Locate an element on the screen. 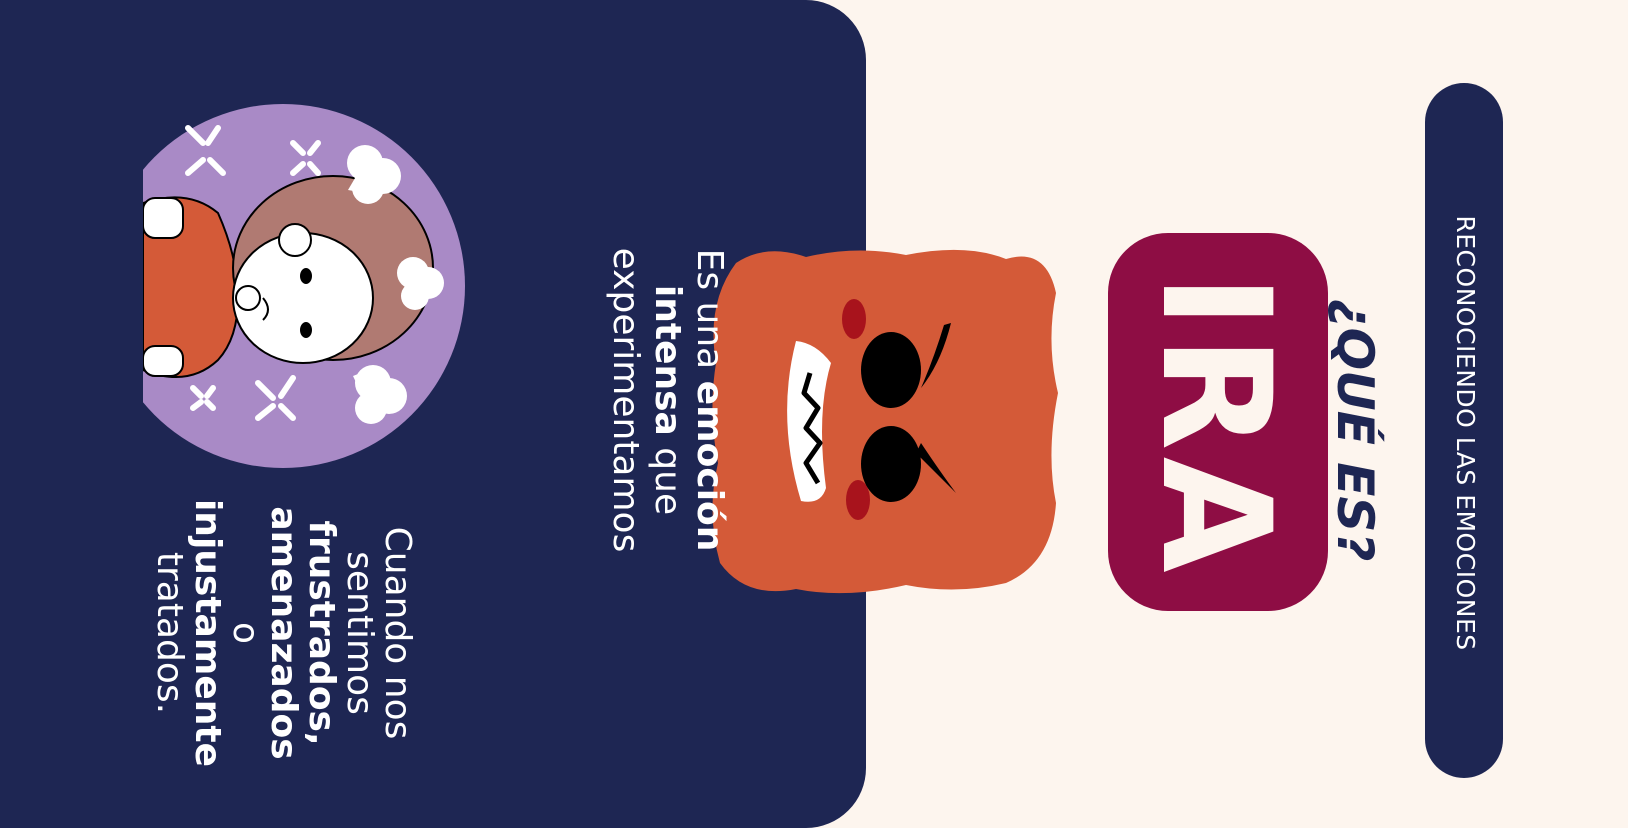 The image size is (1628, 828). angry-monster-icon is located at coordinates (885, 421).